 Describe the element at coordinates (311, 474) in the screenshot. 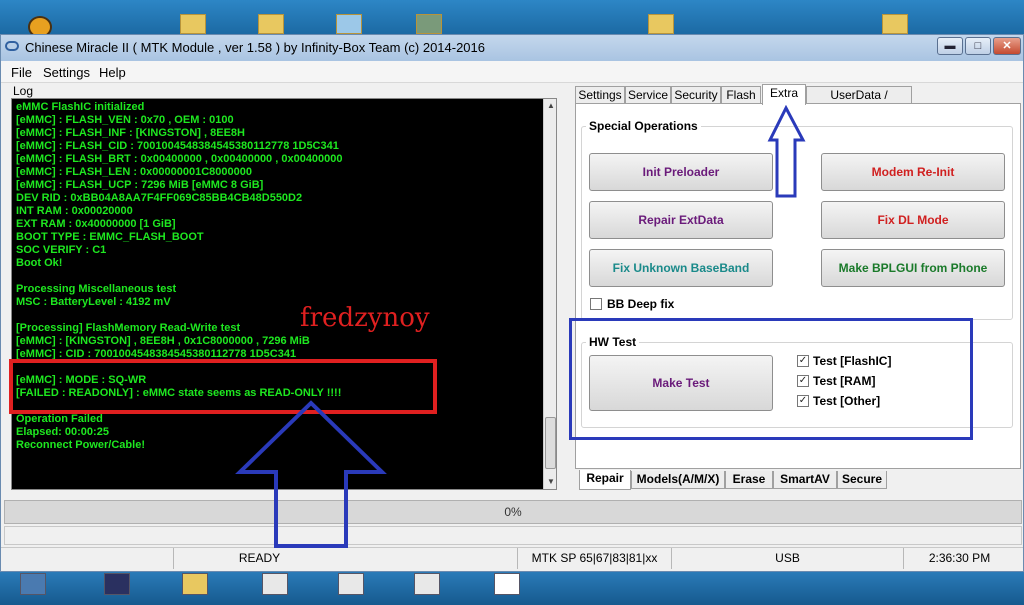

I see `big-up-arrow-annotation-icon` at that location.